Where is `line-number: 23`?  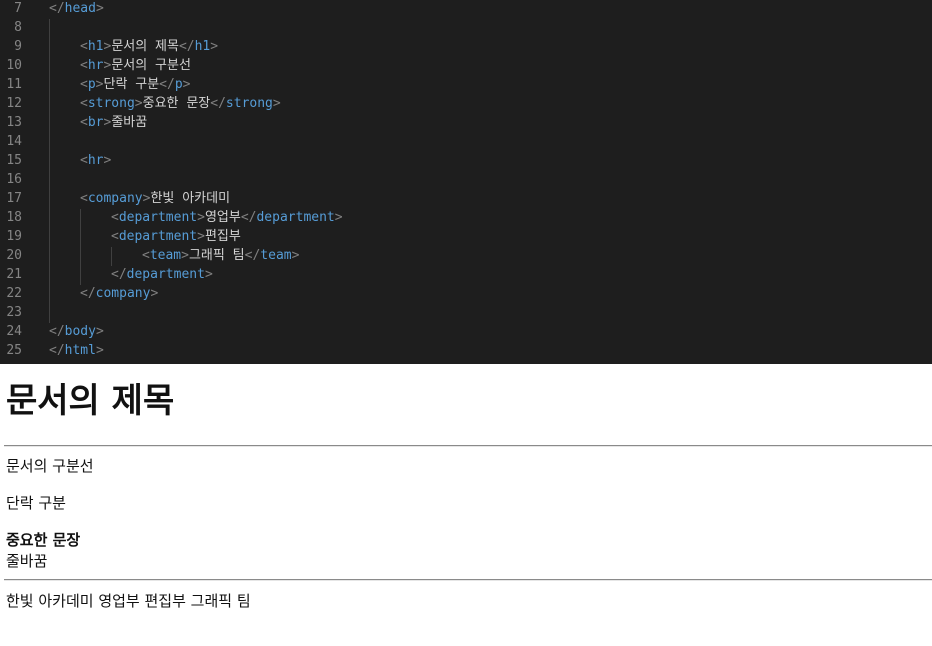 line-number: 23 is located at coordinates (14, 312).